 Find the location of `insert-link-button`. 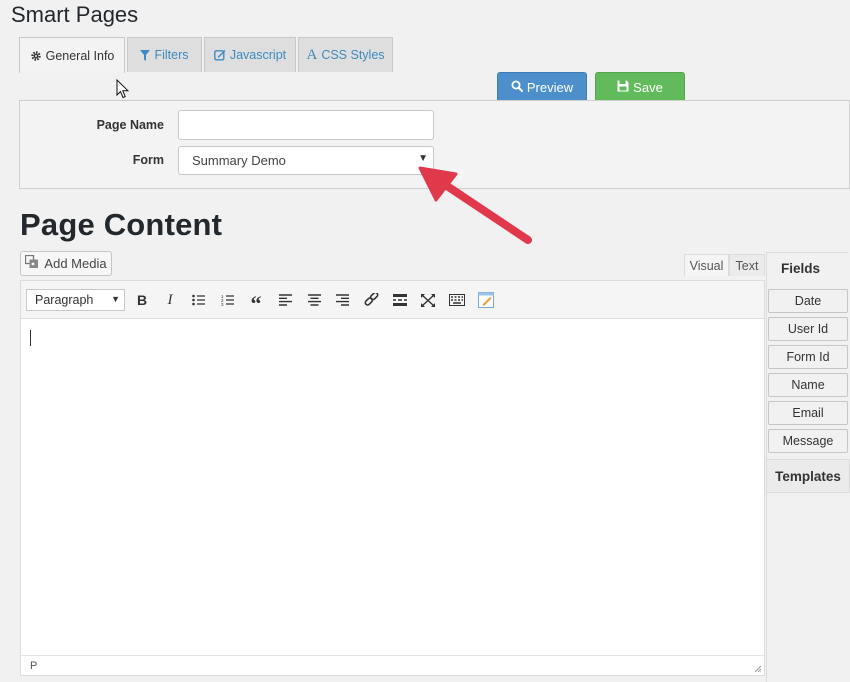

insert-link-button is located at coordinates (371, 300).